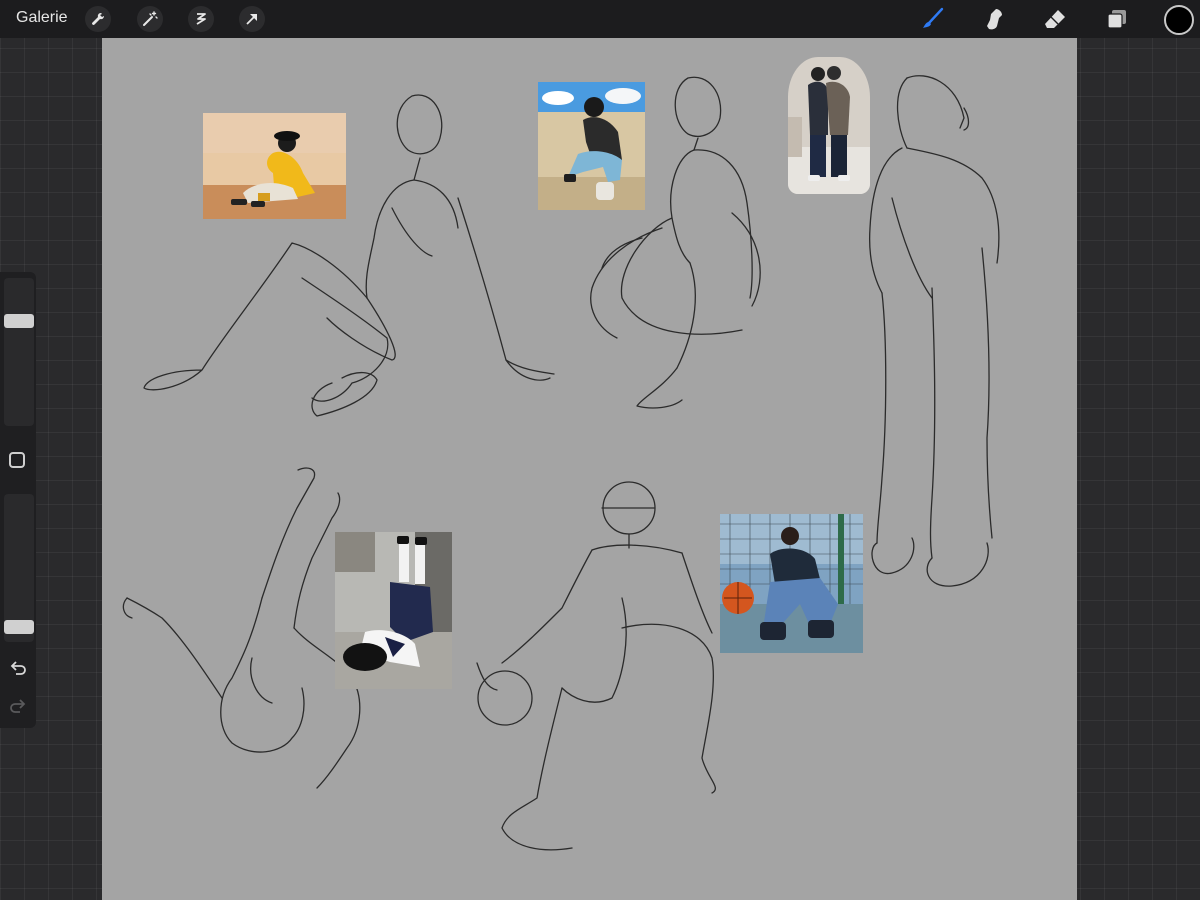 Image resolution: width=1200 pixels, height=900 pixels. What do you see at coordinates (19, 352) in the screenshot?
I see `brush-size-slider` at bounding box center [19, 352].